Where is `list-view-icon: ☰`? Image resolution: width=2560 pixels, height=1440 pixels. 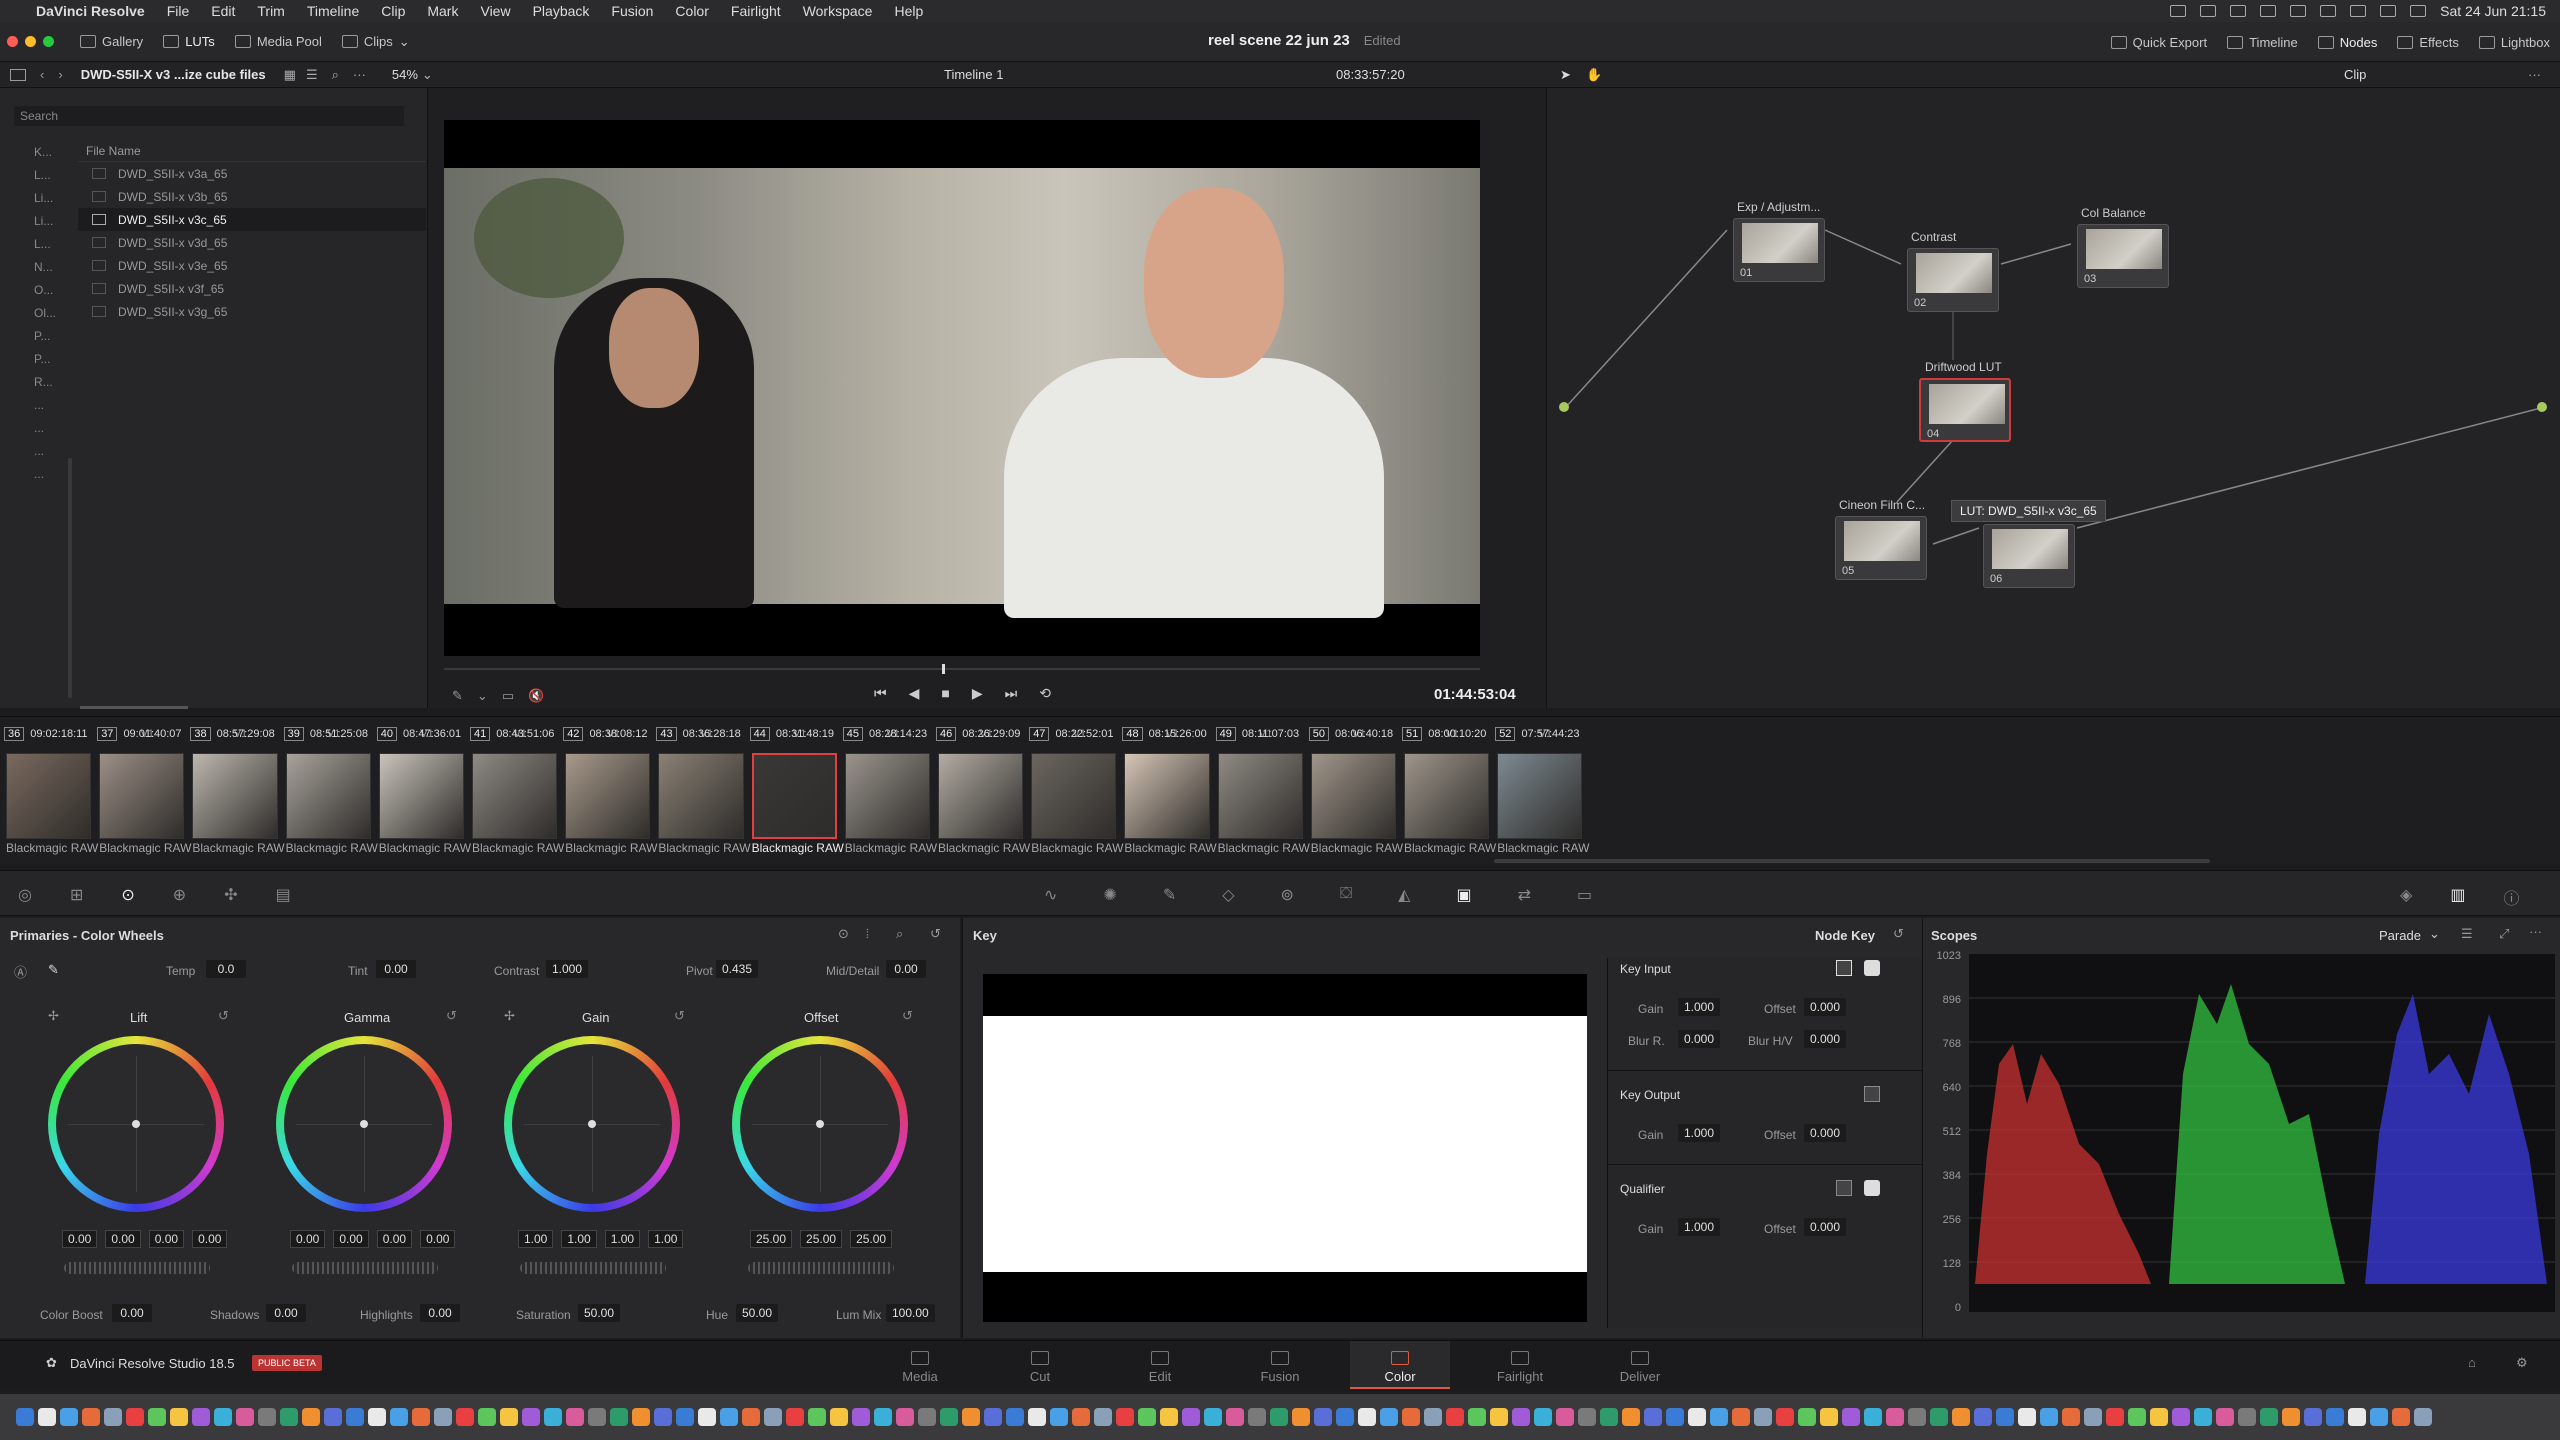
list-view-icon: ☰ is located at coordinates (312, 75).